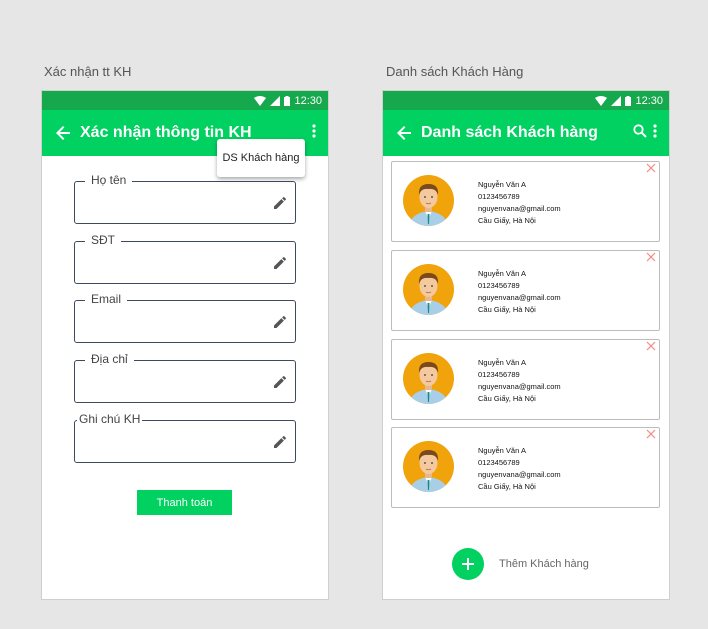 The image size is (708, 629). Describe the element at coordinates (175, 263) in the screenshot. I see `phone-input` at that location.